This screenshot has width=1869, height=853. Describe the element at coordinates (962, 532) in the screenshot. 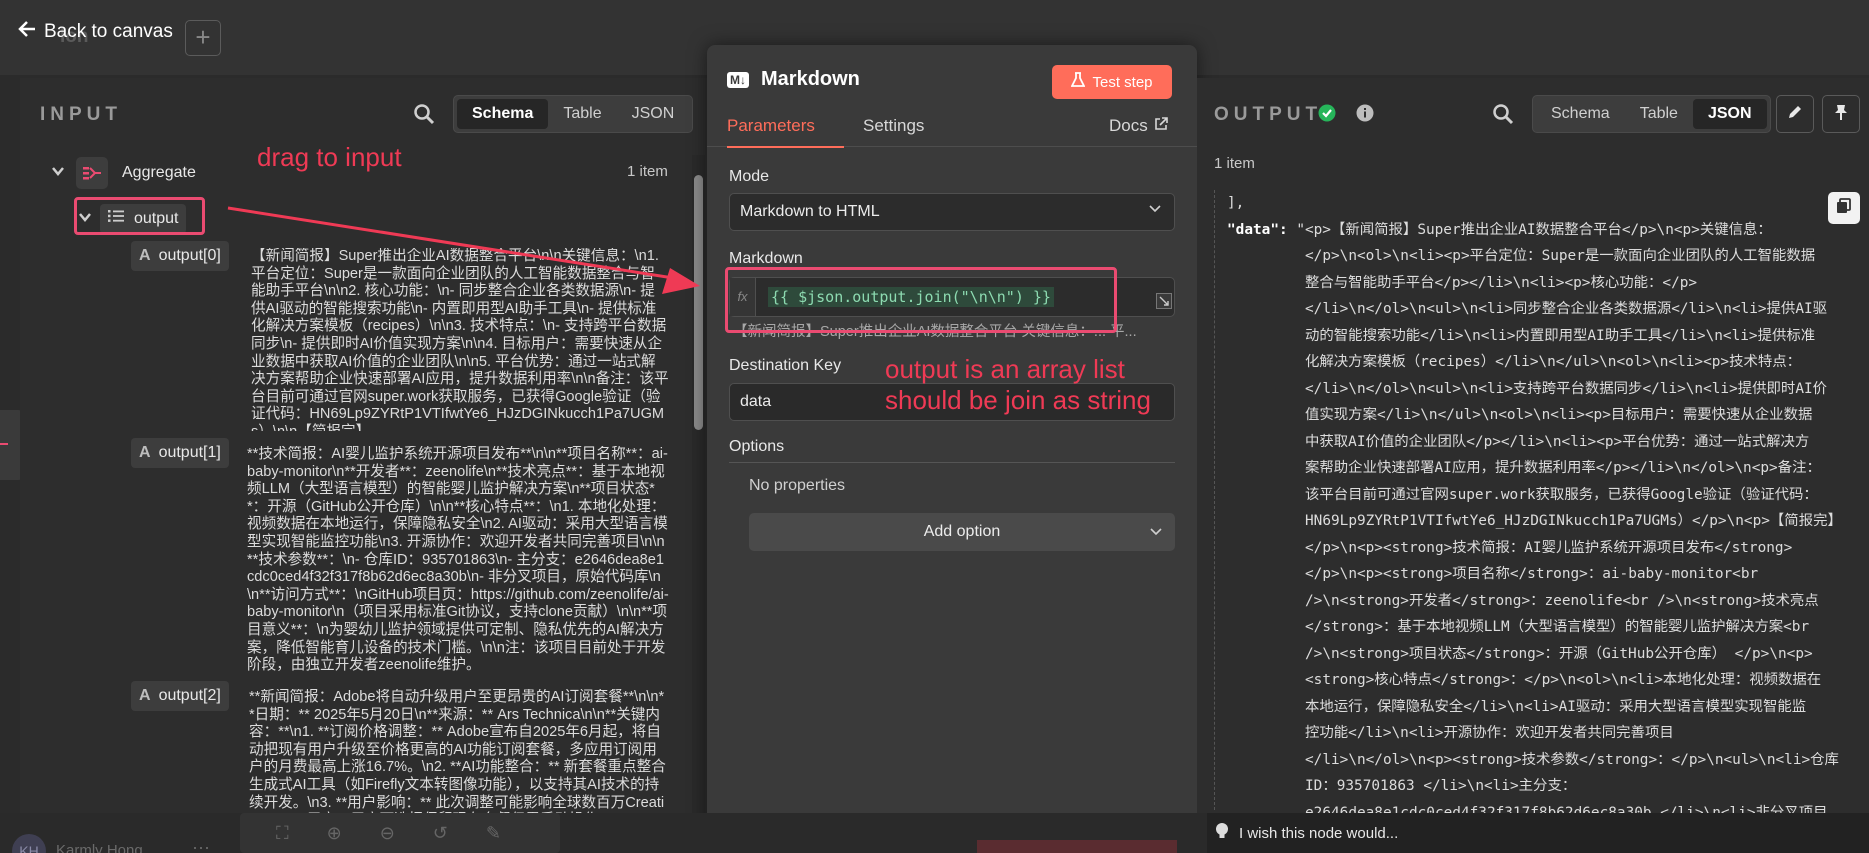

I see `add-option-button: Add option` at that location.